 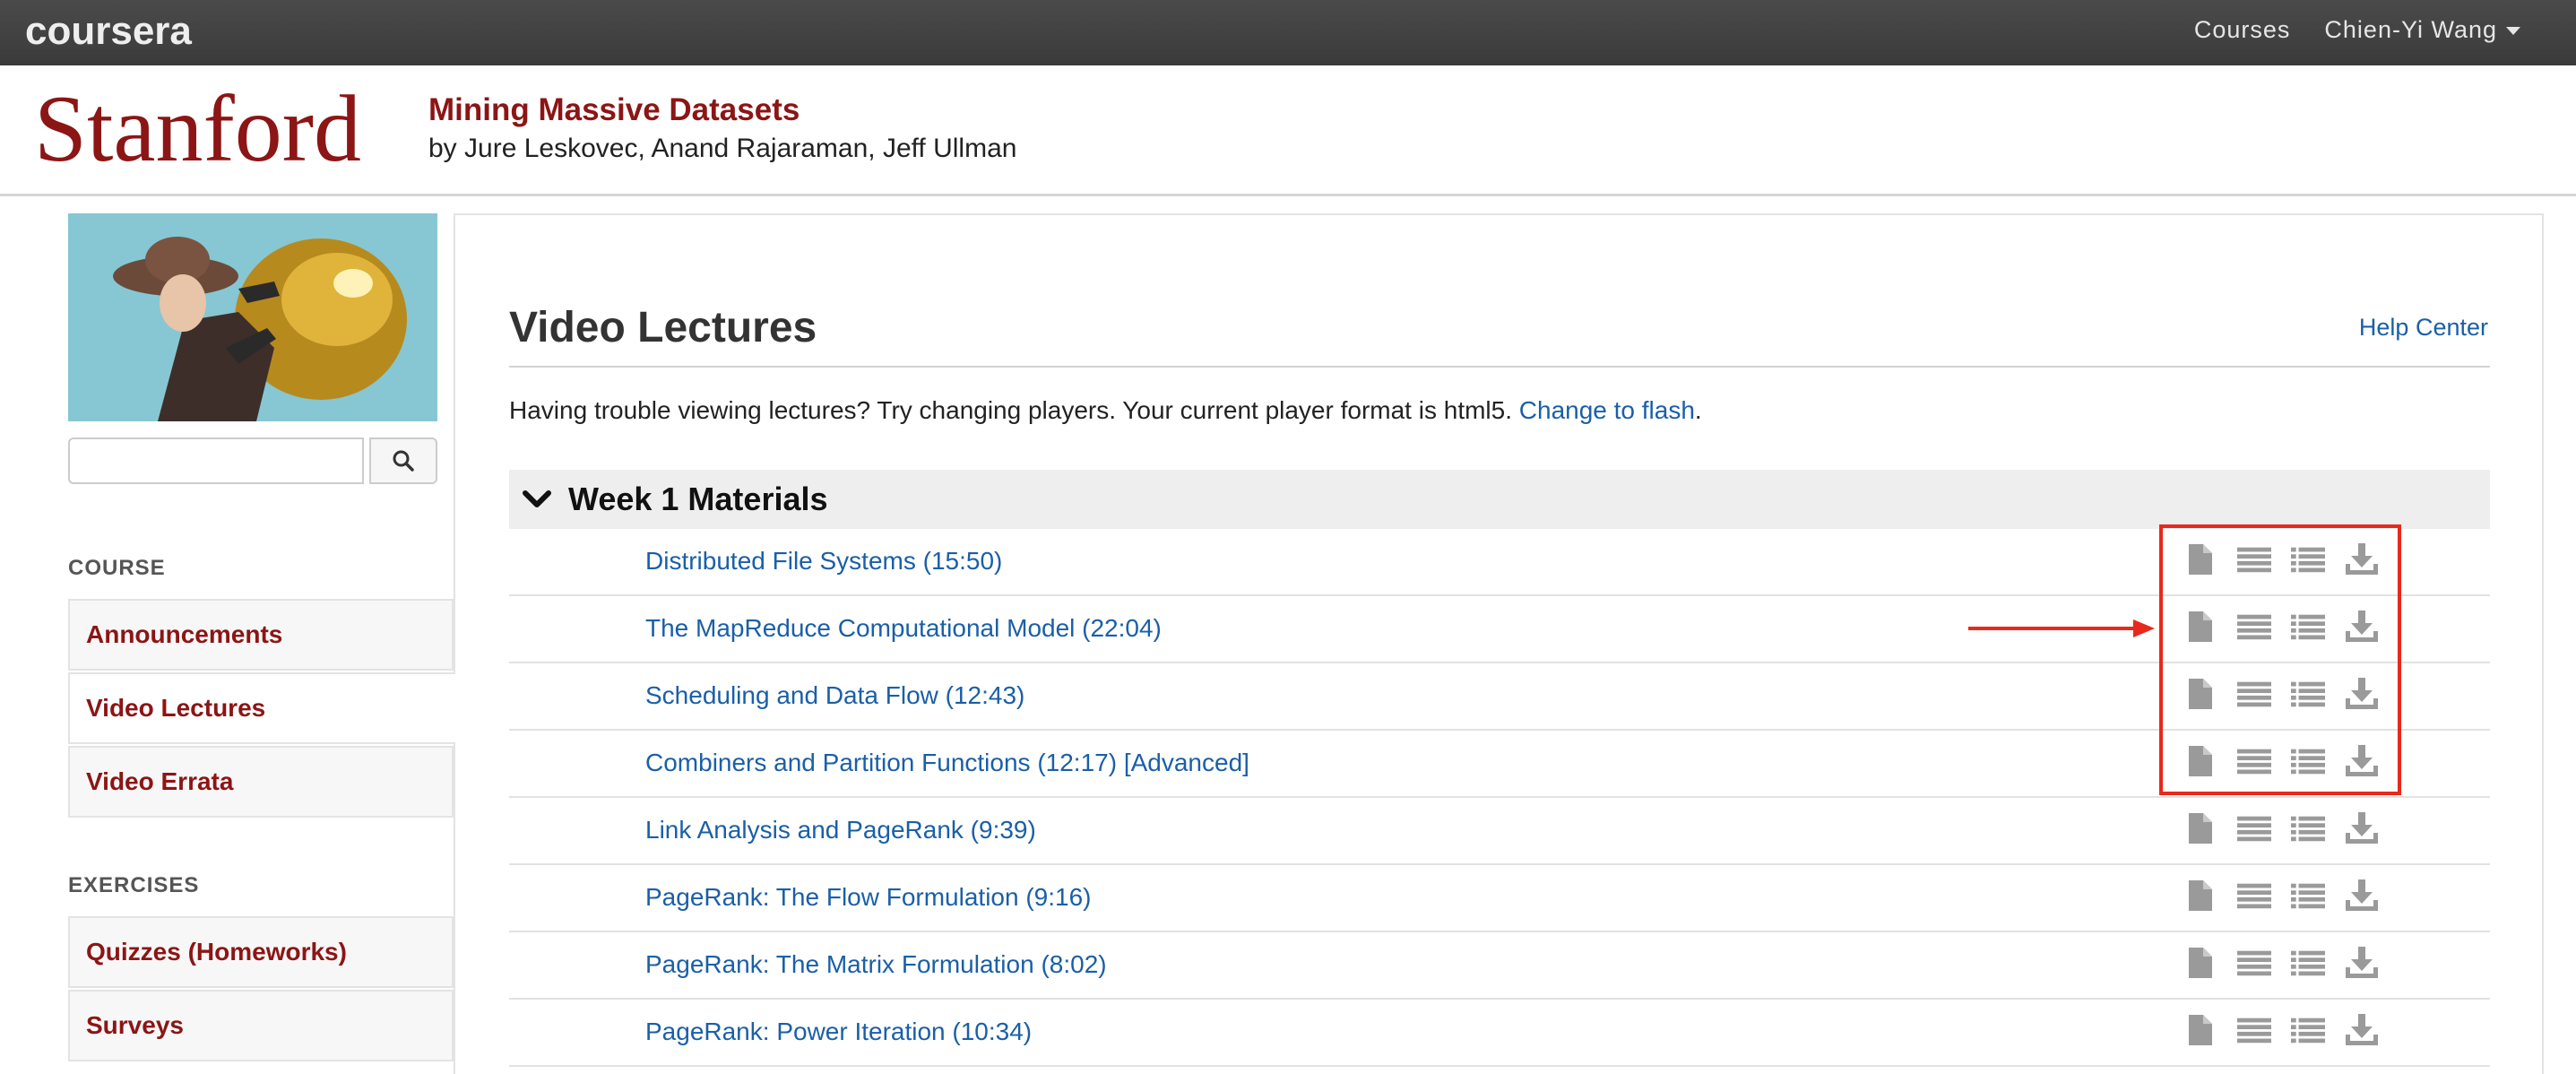 I want to click on top-nav-links: Courses Chien-Yi Wang, so click(x=2357, y=30).